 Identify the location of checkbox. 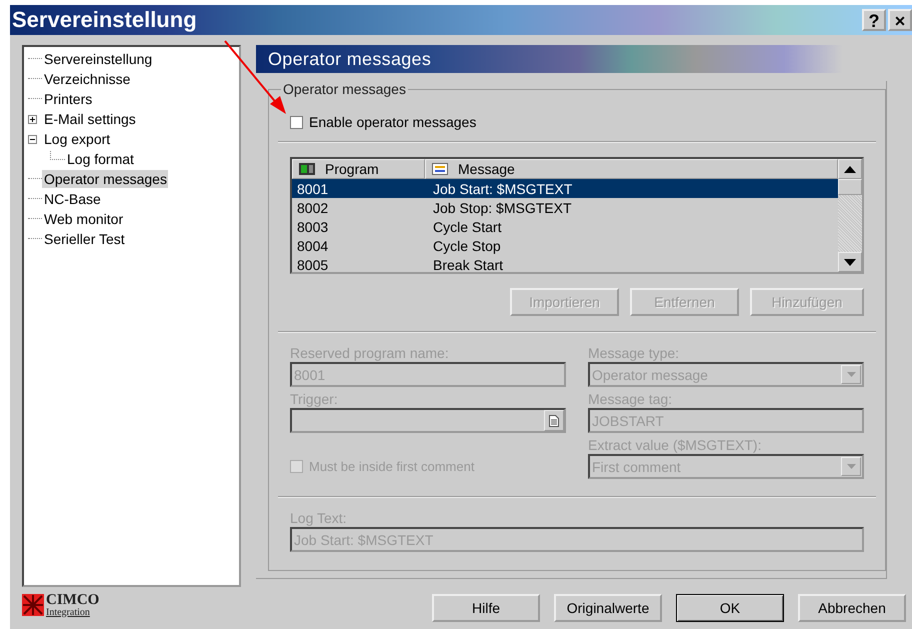
(296, 122).